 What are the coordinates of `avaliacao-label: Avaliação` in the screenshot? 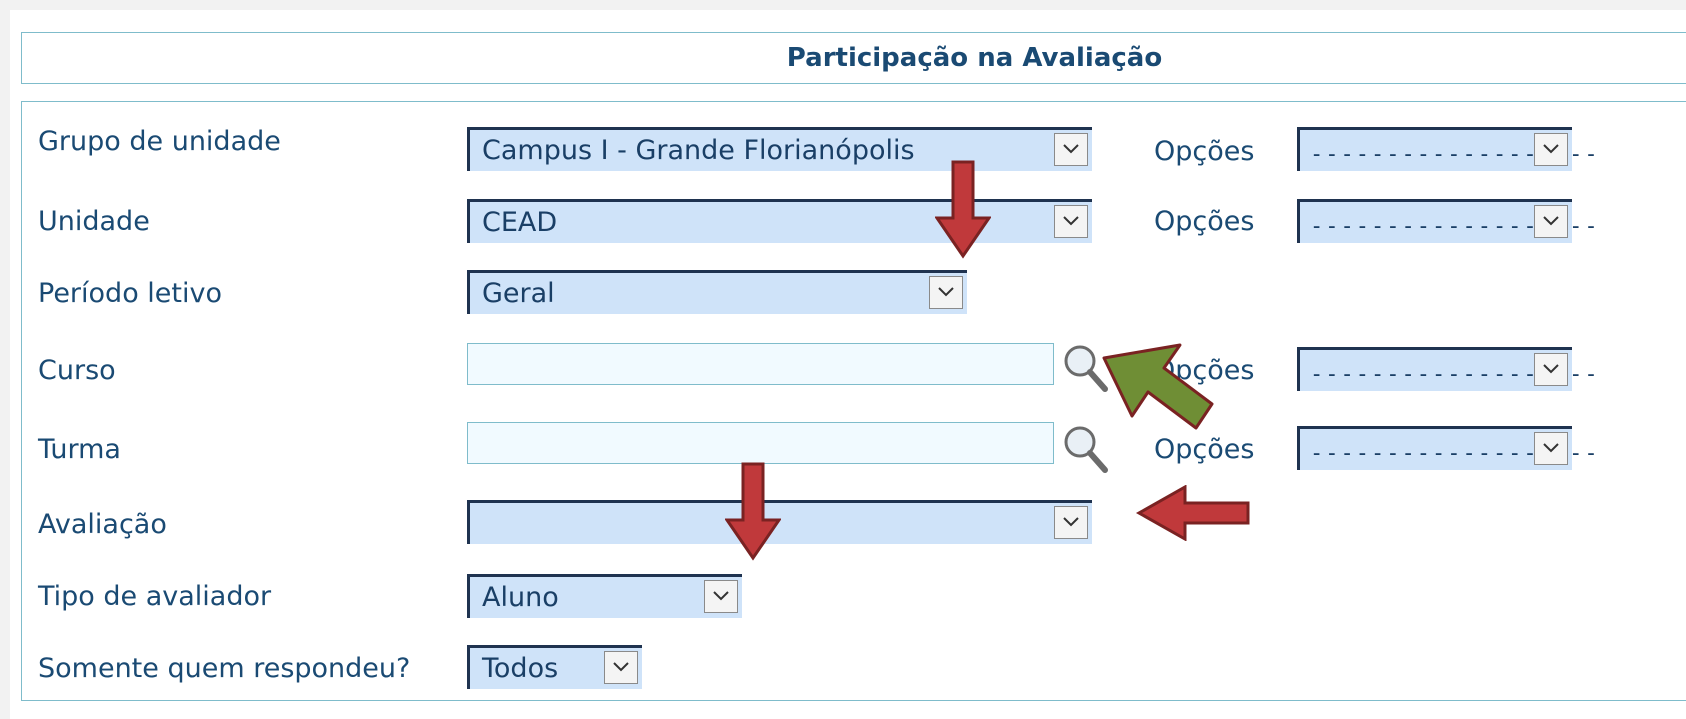 It's located at (102, 524).